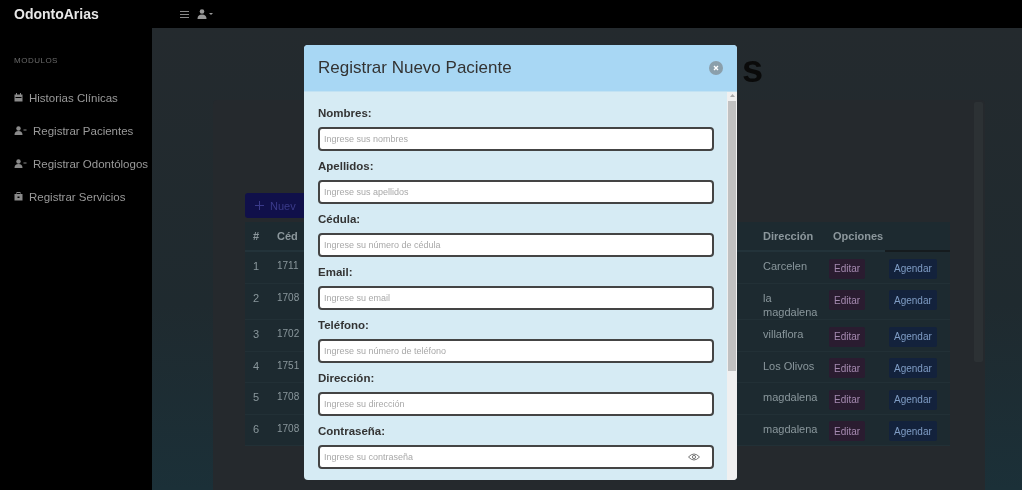  What do you see at coordinates (732, 236) in the screenshot?
I see `scrollbar-thumb` at bounding box center [732, 236].